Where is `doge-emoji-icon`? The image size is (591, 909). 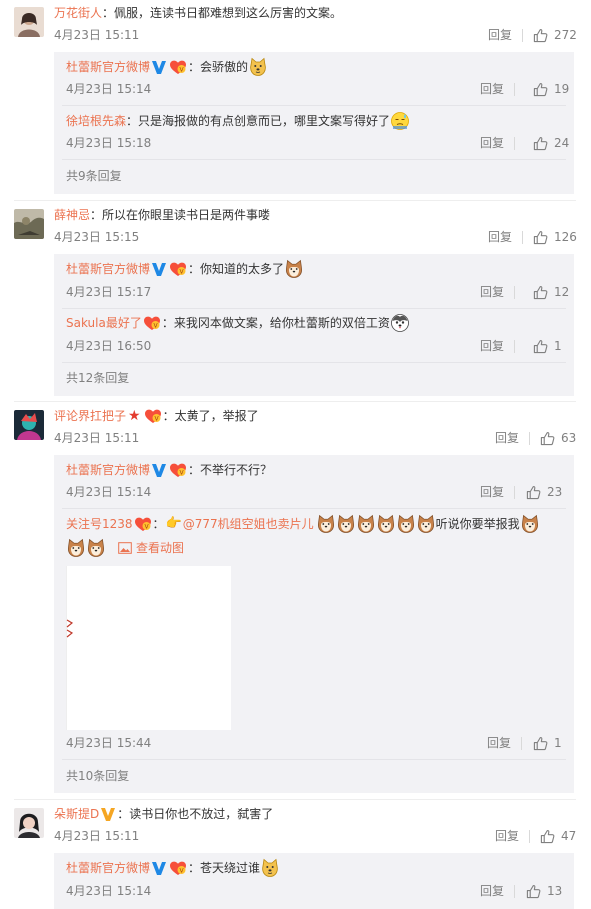
doge-emoji-icon is located at coordinates (270, 868).